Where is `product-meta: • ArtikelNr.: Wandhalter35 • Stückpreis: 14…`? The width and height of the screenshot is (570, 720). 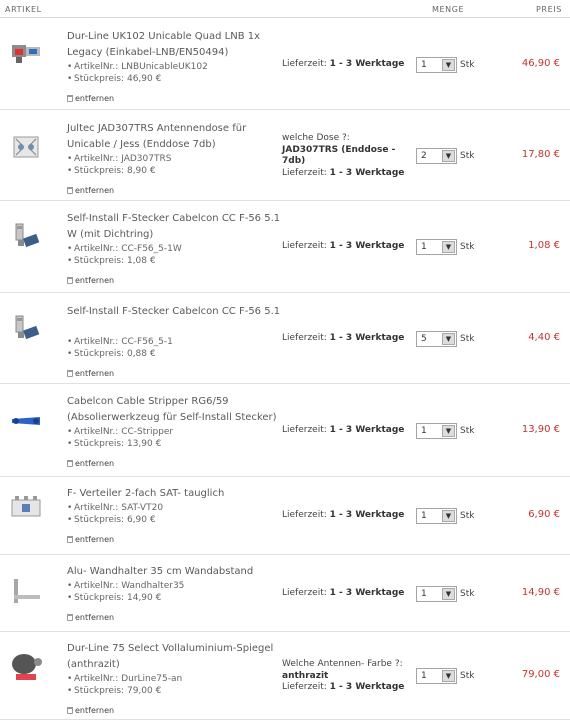
product-meta: • ArtikelNr.: Wandhalter35 • Stückpreis: 14… is located at coordinates (172, 592).